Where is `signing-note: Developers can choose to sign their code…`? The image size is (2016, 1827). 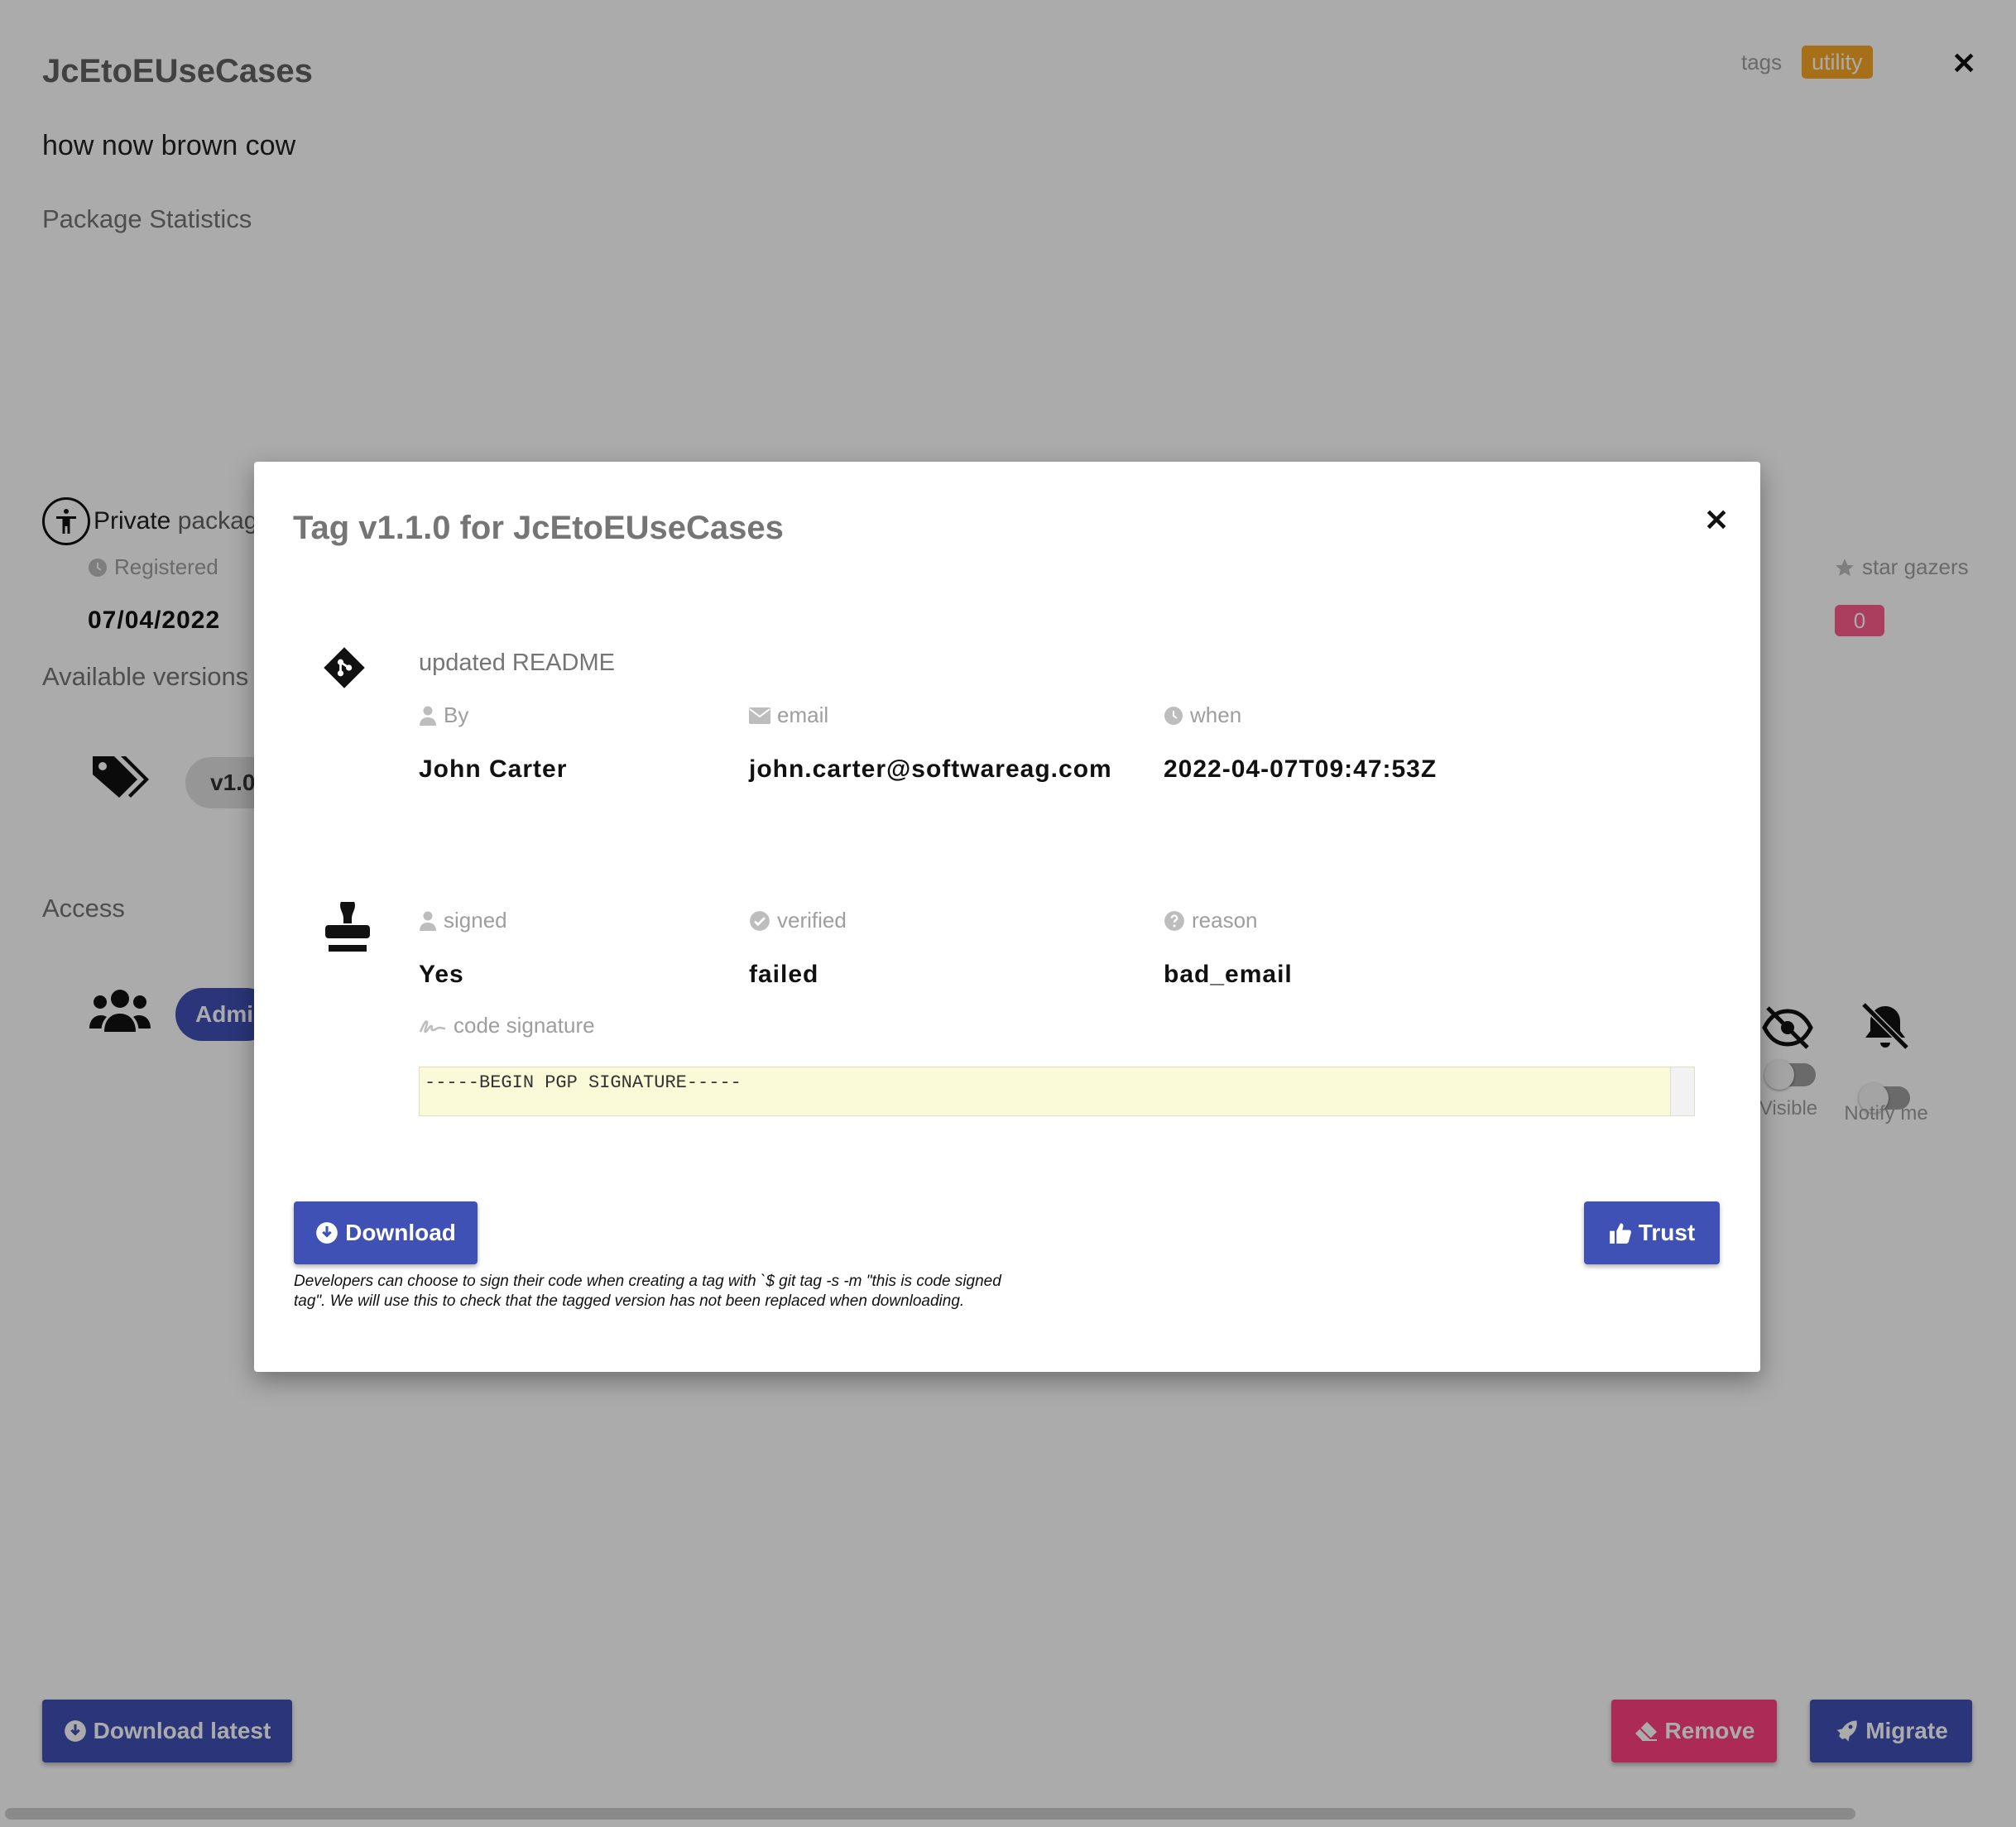
signing-note: Developers can choose to sign their code… is located at coordinates (647, 1292).